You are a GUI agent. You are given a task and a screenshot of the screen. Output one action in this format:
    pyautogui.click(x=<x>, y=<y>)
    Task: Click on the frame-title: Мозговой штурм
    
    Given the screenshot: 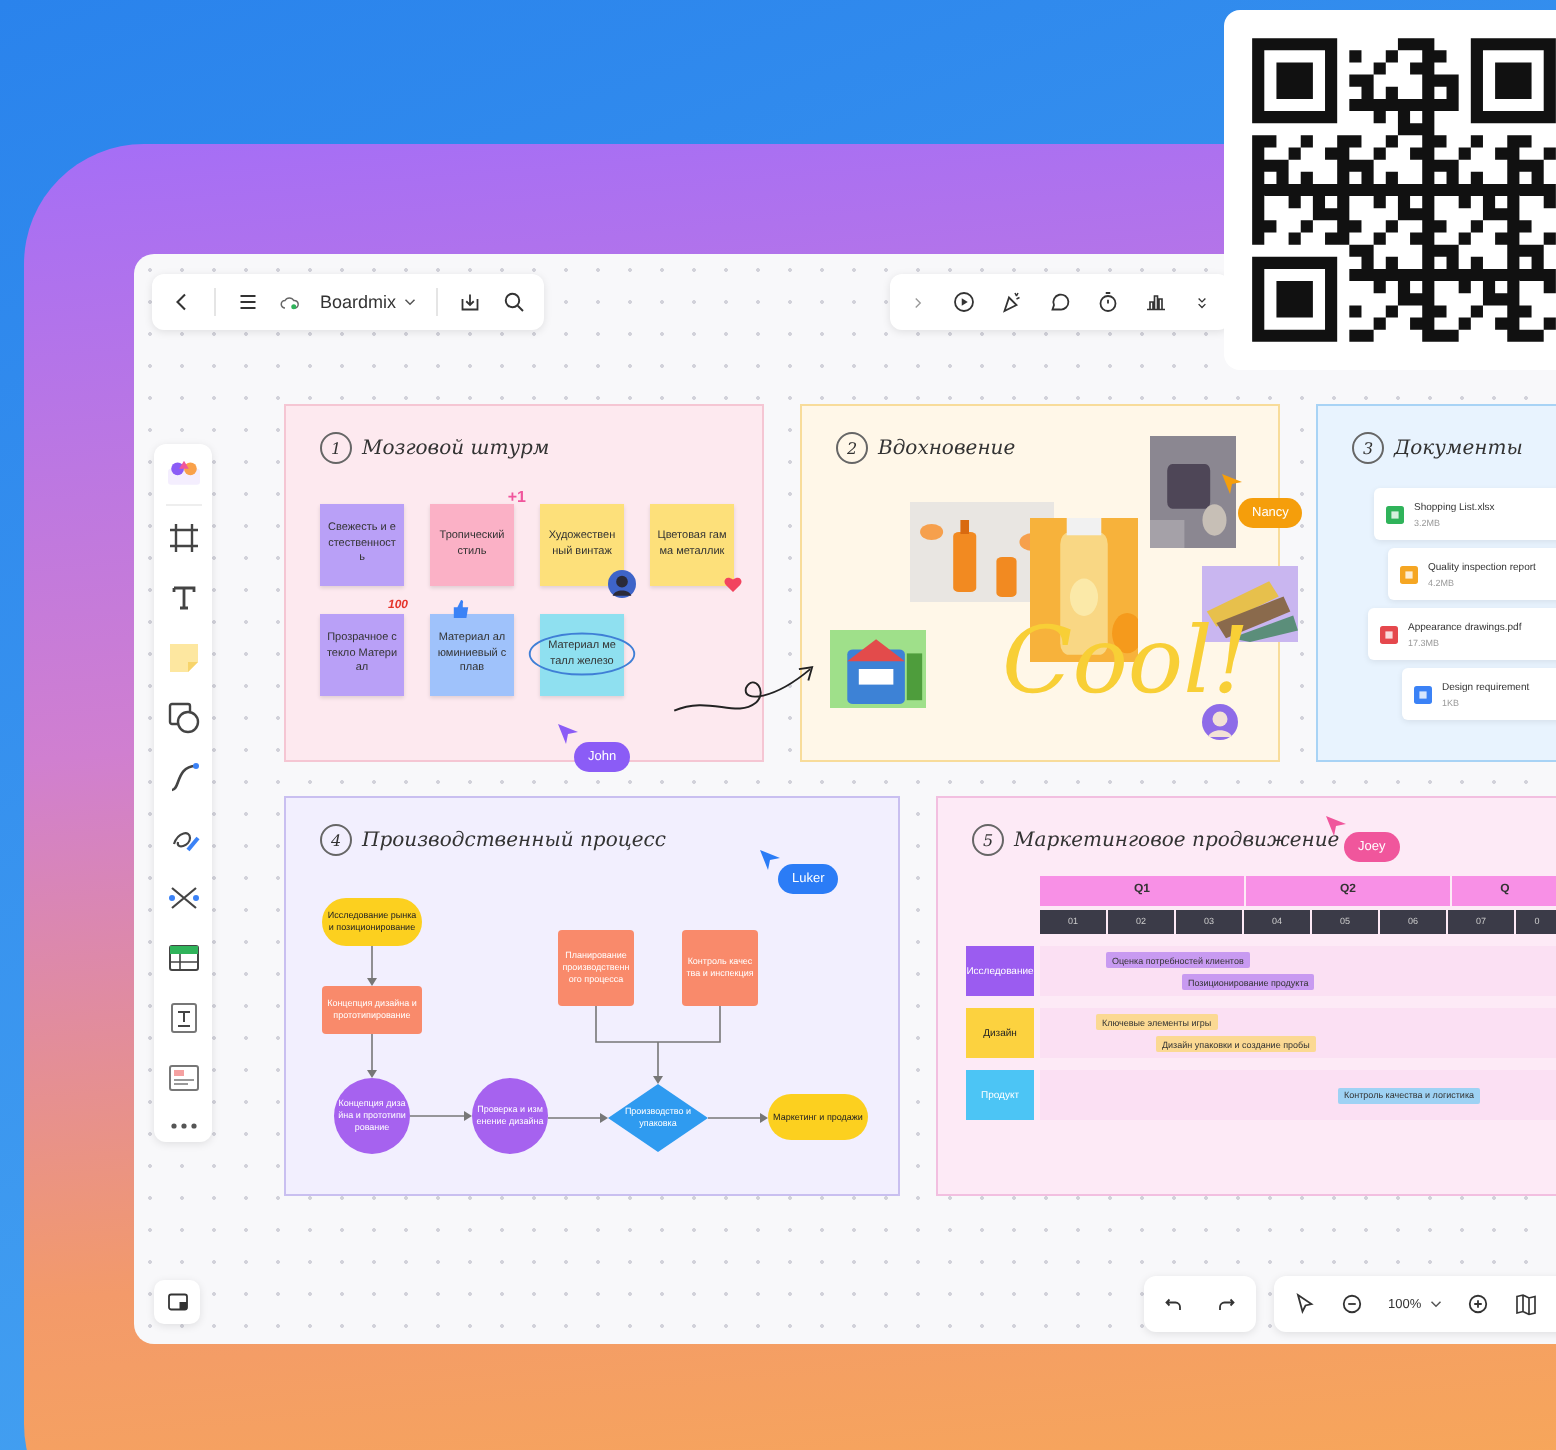 What is the action you would take?
    pyautogui.click(x=456, y=448)
    